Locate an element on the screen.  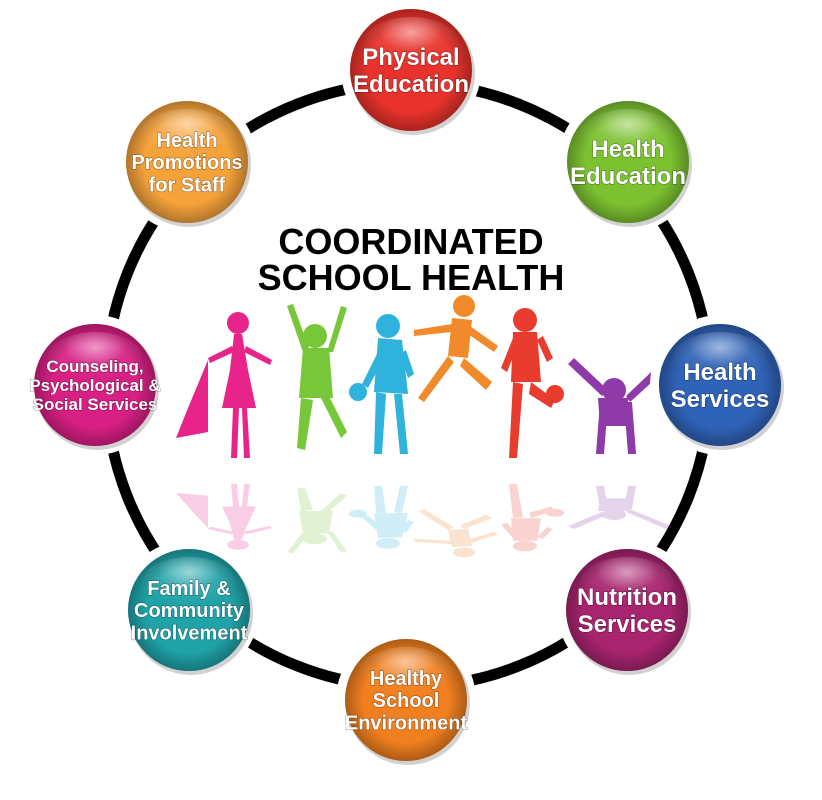
figure-reflection-pink-girl is located at coordinates (224, 517).